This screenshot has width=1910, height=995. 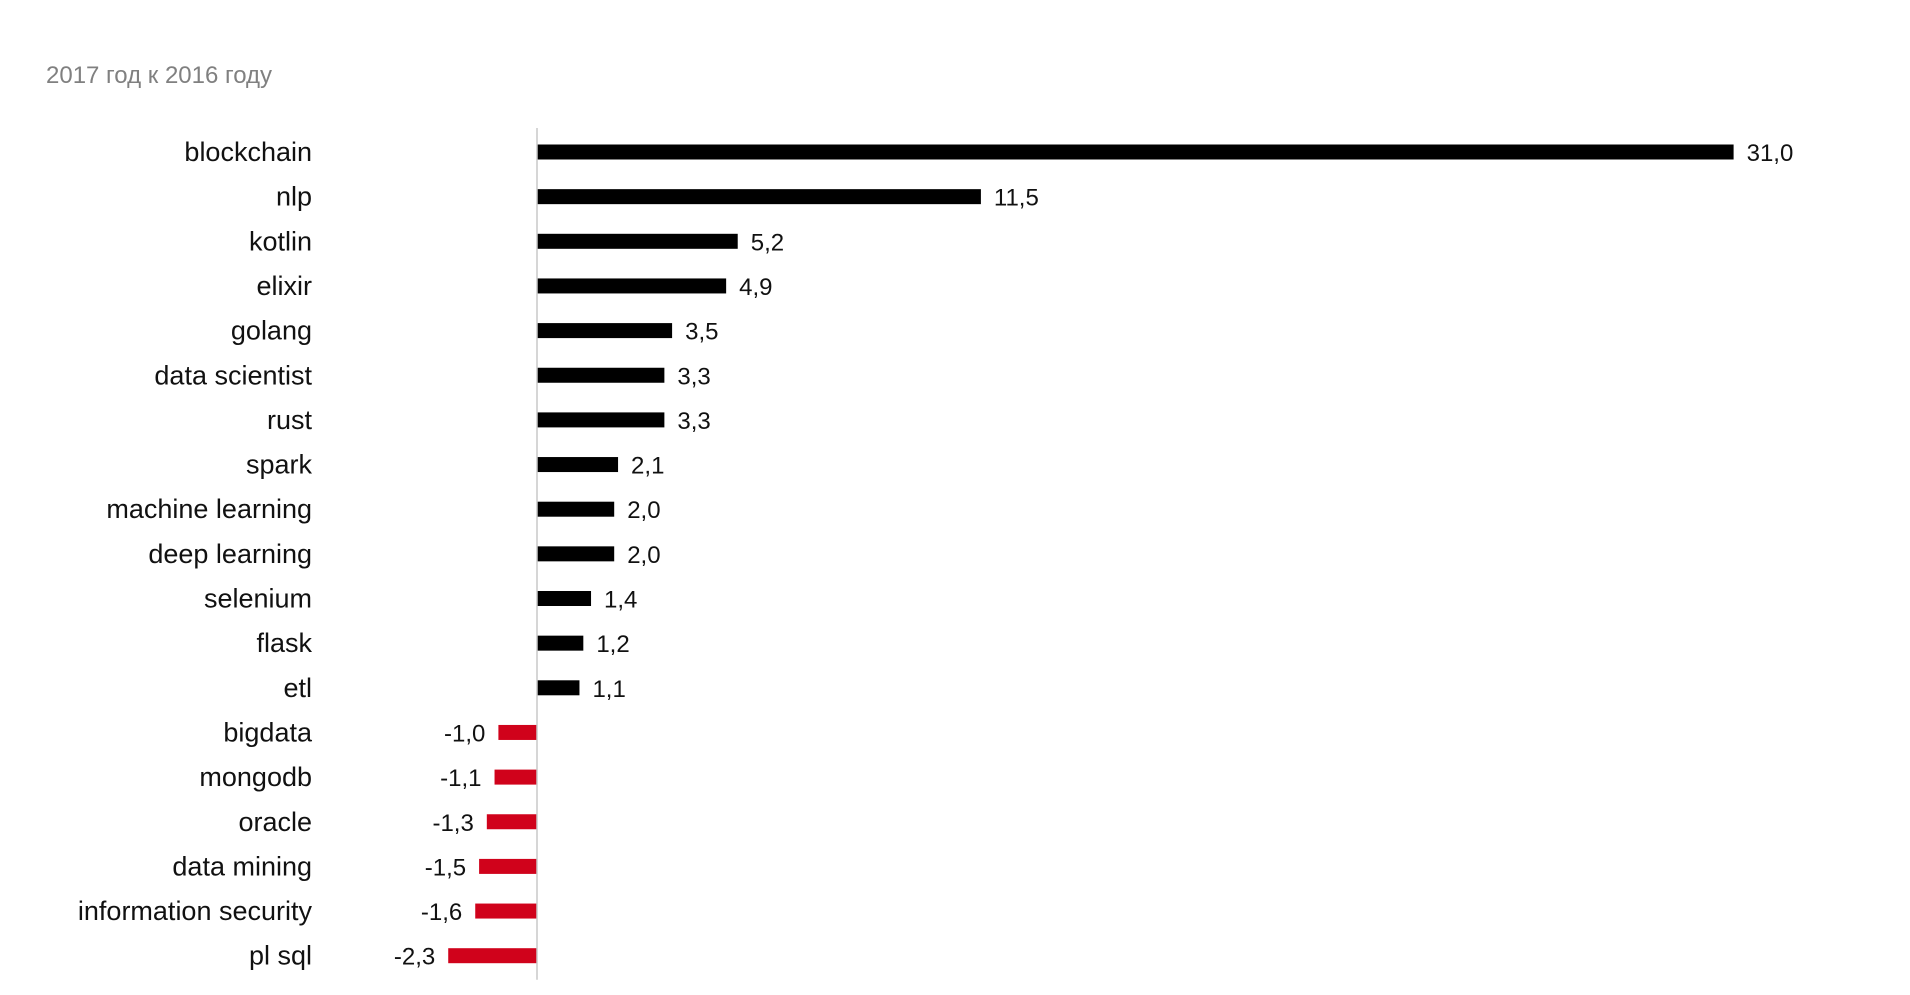 What do you see at coordinates (464, 733) in the screenshot?
I see `value-label: -1,0` at bounding box center [464, 733].